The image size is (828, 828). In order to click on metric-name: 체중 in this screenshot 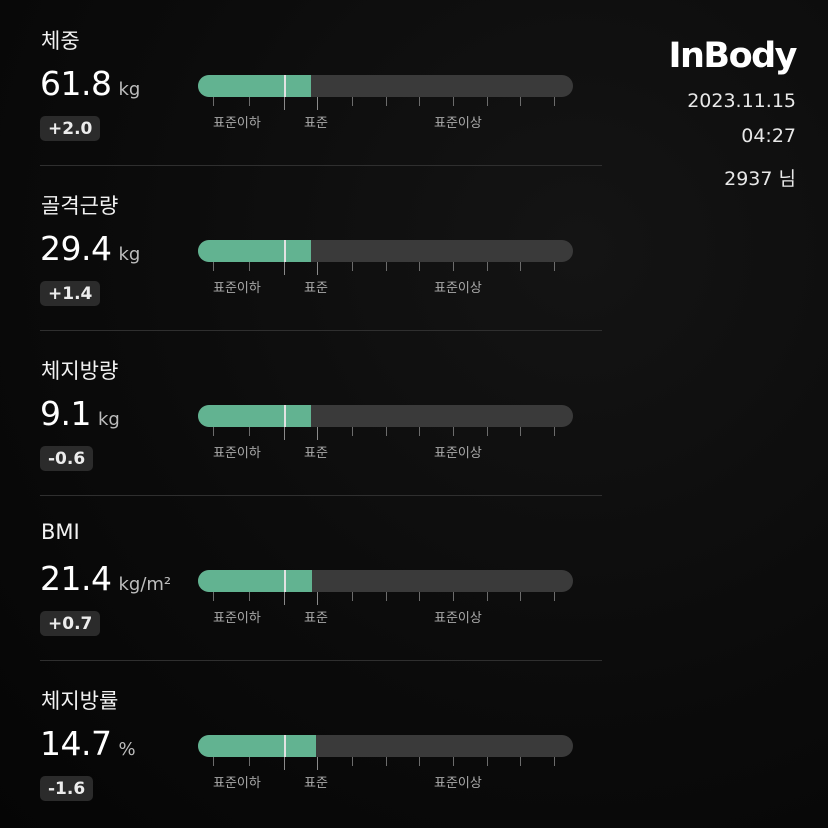, I will do `click(60, 41)`.